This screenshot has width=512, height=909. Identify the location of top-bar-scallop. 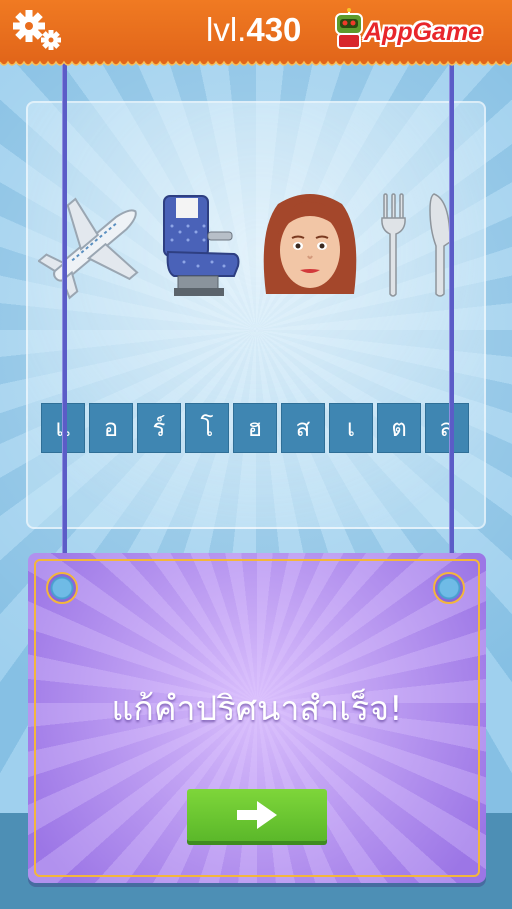
(256, 62).